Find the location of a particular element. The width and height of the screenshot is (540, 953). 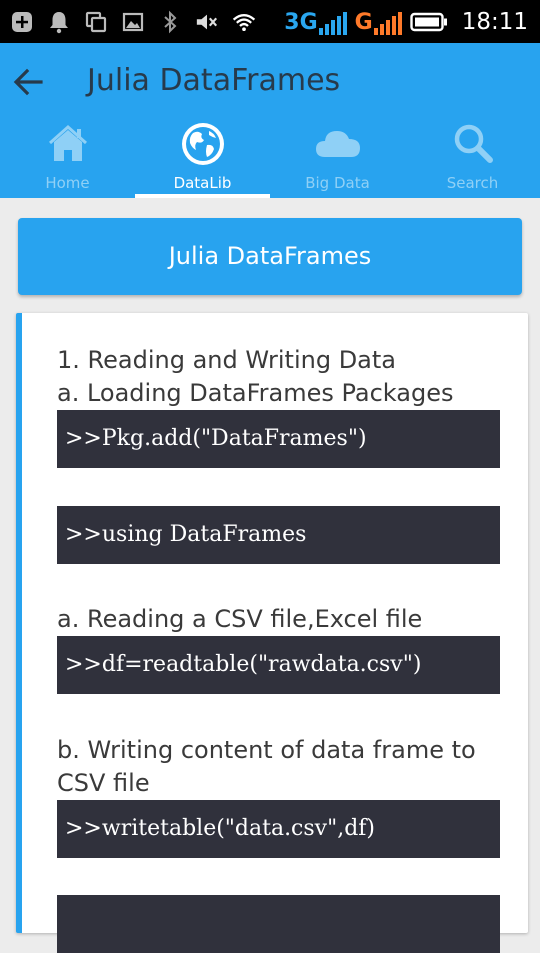

search-icon is located at coordinates (473, 144).